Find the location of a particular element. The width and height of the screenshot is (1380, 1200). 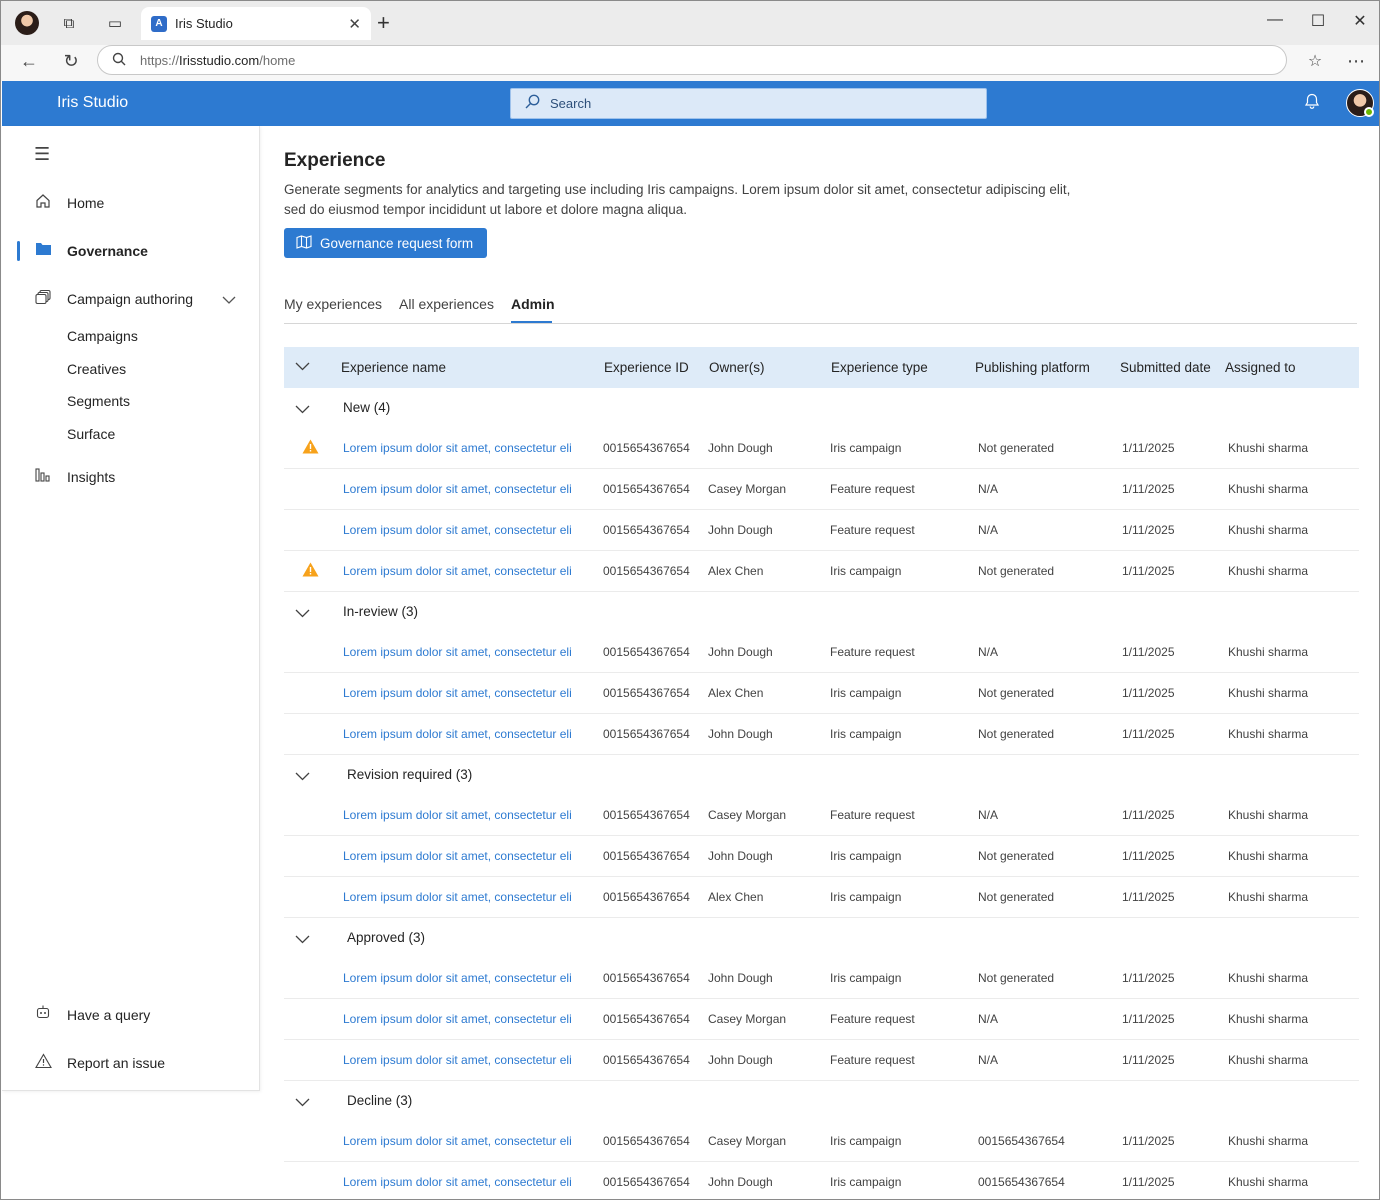

sidebar-subitem-campaigns: Campaigns is located at coordinates (102, 336).